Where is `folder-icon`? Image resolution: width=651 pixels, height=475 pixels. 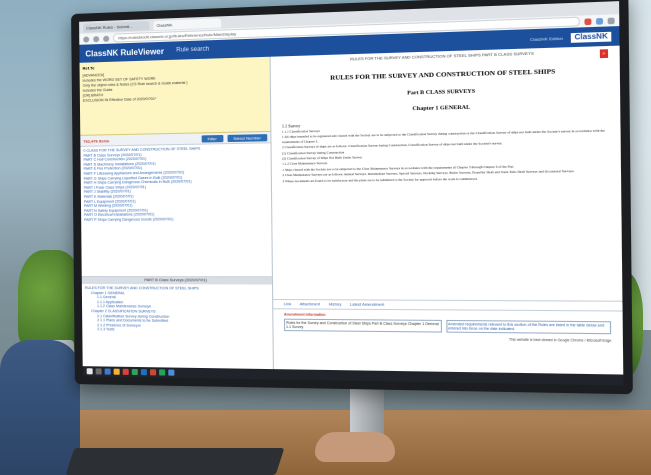
folder-icon is located at coordinates (116, 371).